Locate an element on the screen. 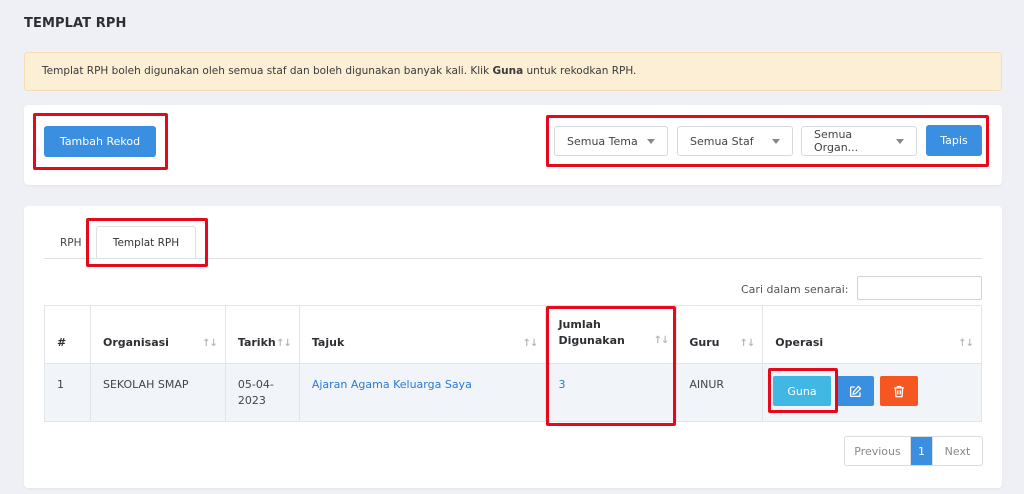 The image size is (1024, 494). cell-number: 1 is located at coordinates (67, 392).